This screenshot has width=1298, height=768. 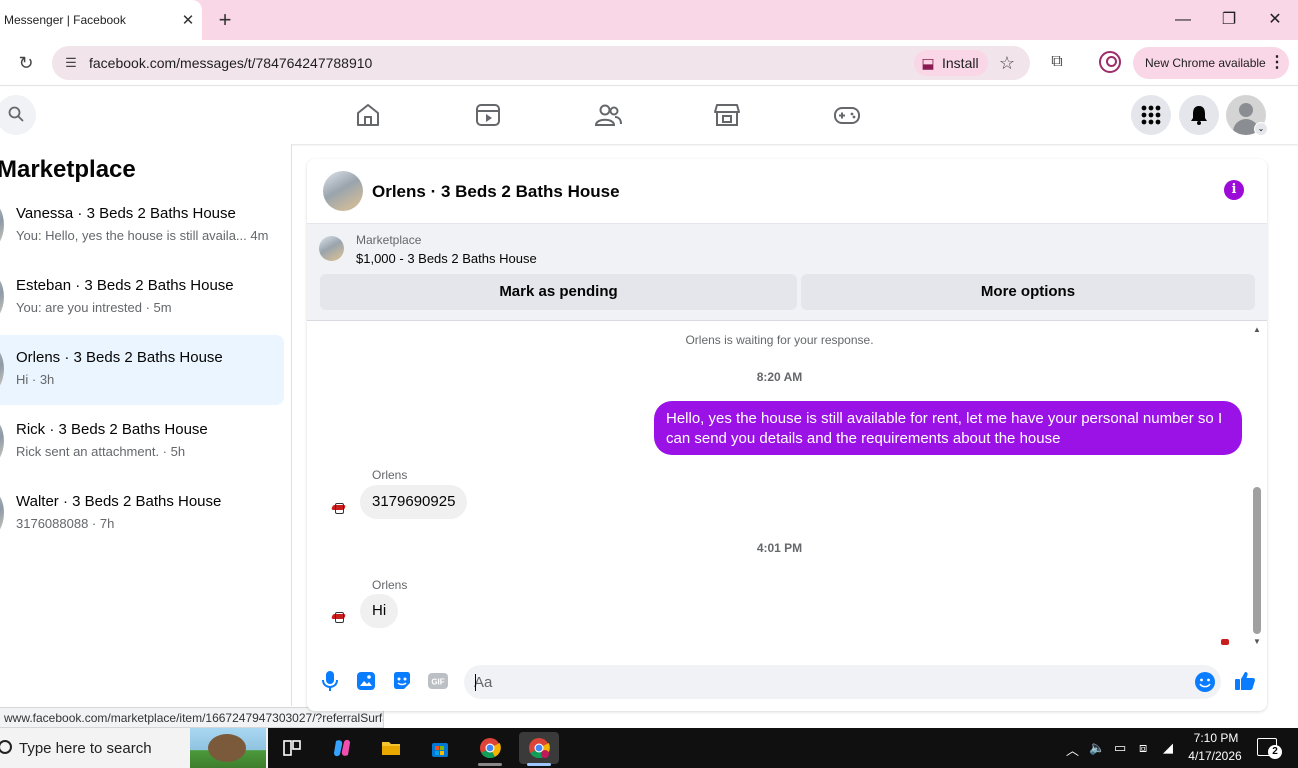 What do you see at coordinates (1257, 560) in the screenshot?
I see `scroll-thumb` at bounding box center [1257, 560].